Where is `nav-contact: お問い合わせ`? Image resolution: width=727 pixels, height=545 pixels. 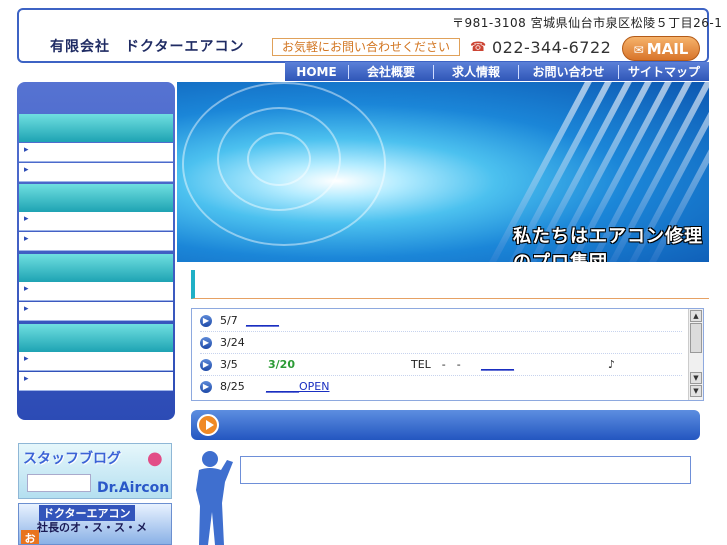 nav-contact: お問い合わせ is located at coordinates (569, 71).